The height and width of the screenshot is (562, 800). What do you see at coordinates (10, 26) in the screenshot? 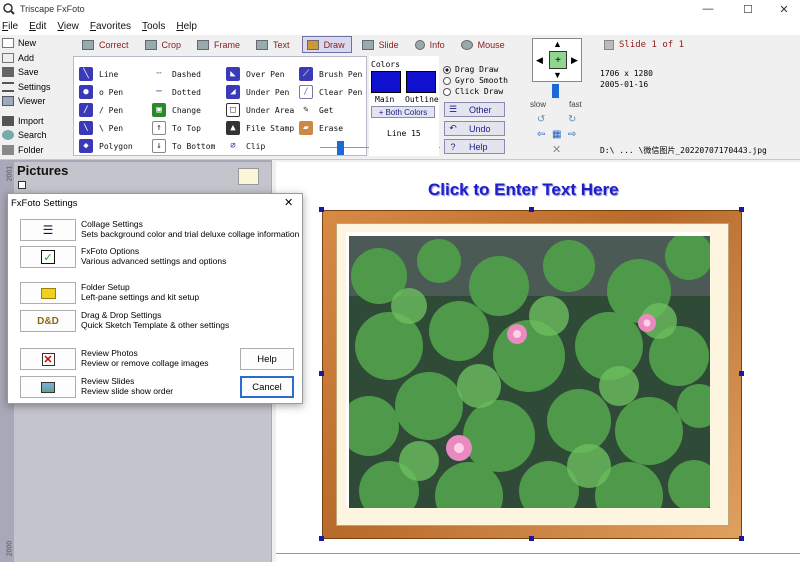
I see `menu-file: File` at bounding box center [10, 26].